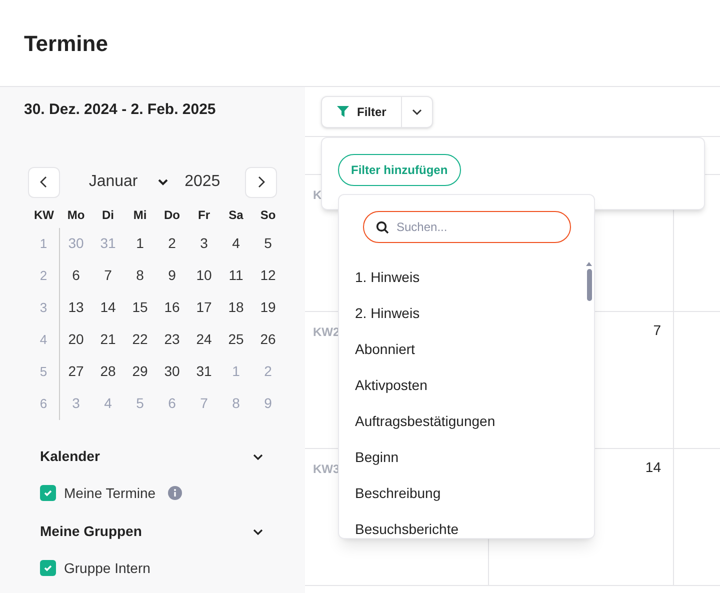  Describe the element at coordinates (204, 307) in the screenshot. I see `day-number: 17` at that location.